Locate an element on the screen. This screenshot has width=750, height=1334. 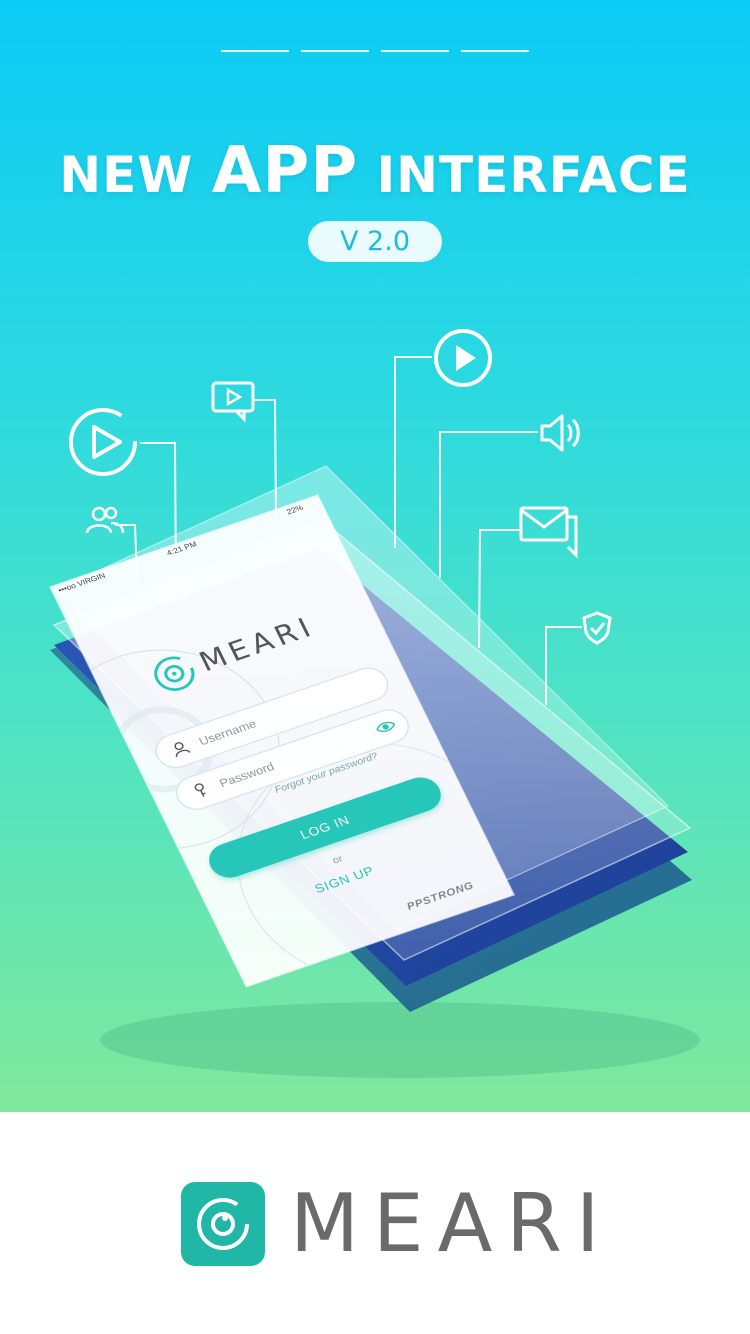
video-message-icon is located at coordinates (233, 401).